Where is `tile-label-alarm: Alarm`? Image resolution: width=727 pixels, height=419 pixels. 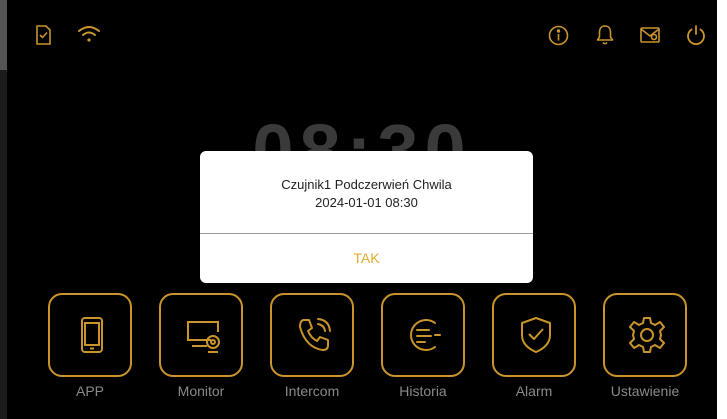
tile-label-alarm: Alarm is located at coordinates (534, 391).